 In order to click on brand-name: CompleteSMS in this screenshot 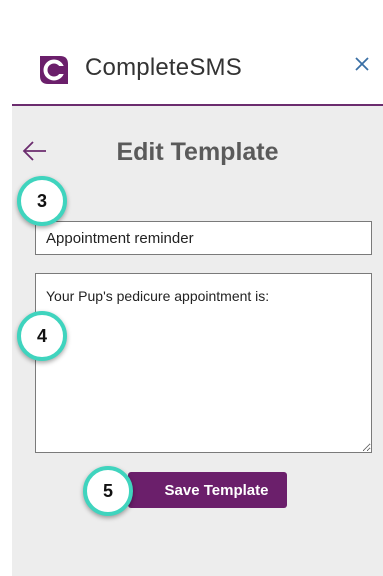, I will do `click(163, 67)`.